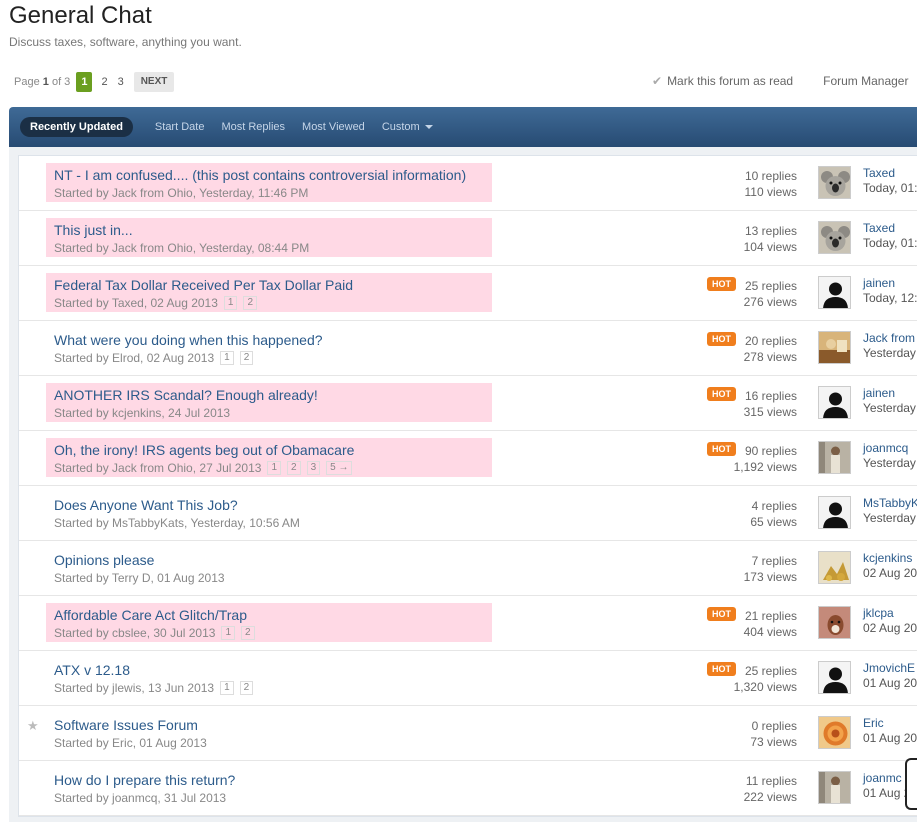 This screenshot has width=917, height=822. I want to click on view-count: 65 views, so click(773, 522).